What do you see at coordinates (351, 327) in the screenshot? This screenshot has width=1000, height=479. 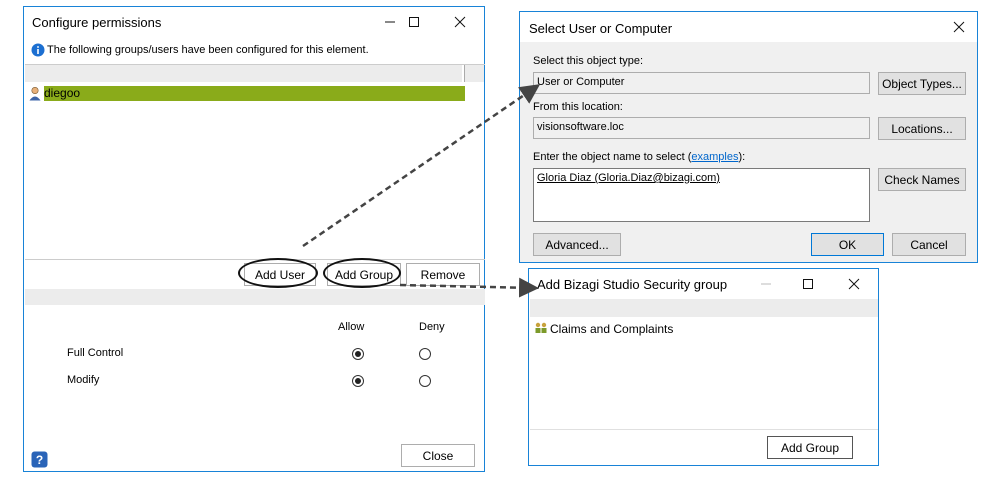 I see `allow-header: Allow` at bounding box center [351, 327].